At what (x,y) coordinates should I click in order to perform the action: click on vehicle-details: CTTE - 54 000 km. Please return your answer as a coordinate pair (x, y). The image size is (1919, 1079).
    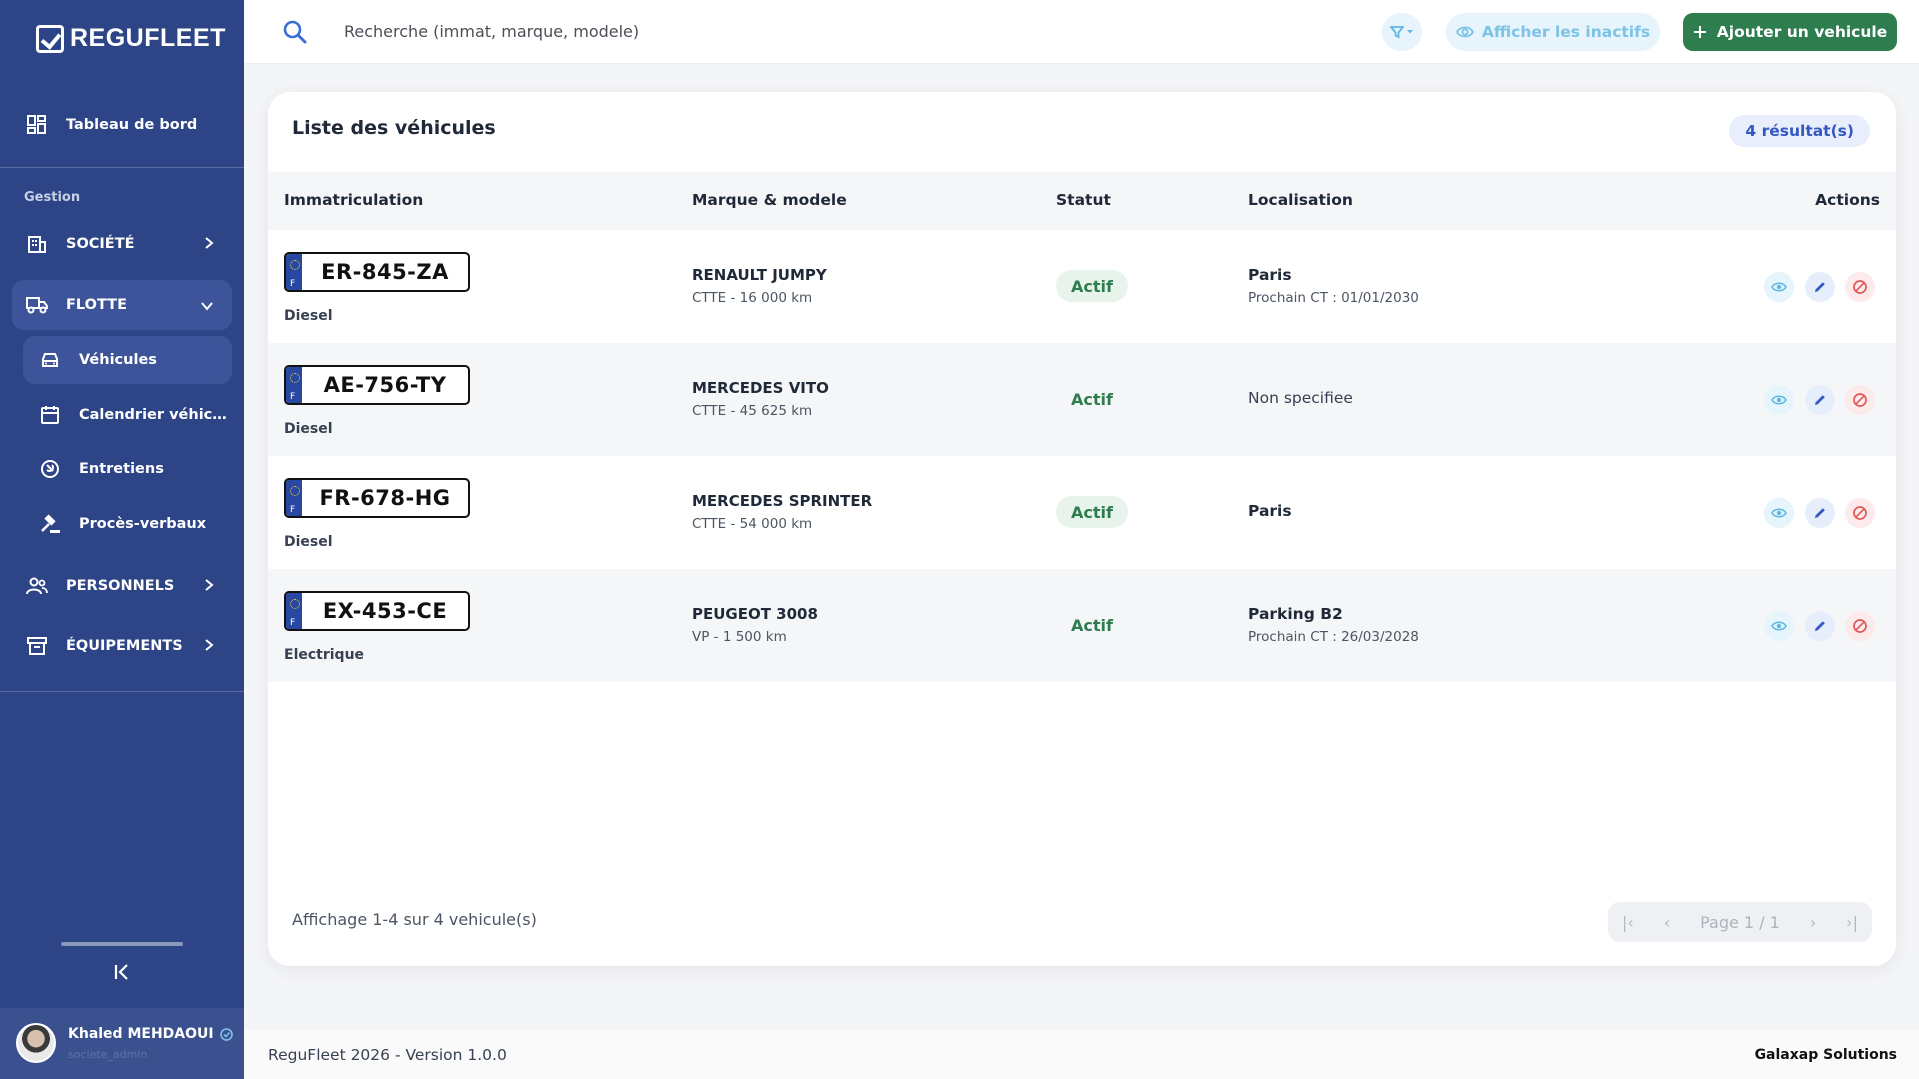
    Looking at the image, I should click on (752, 524).